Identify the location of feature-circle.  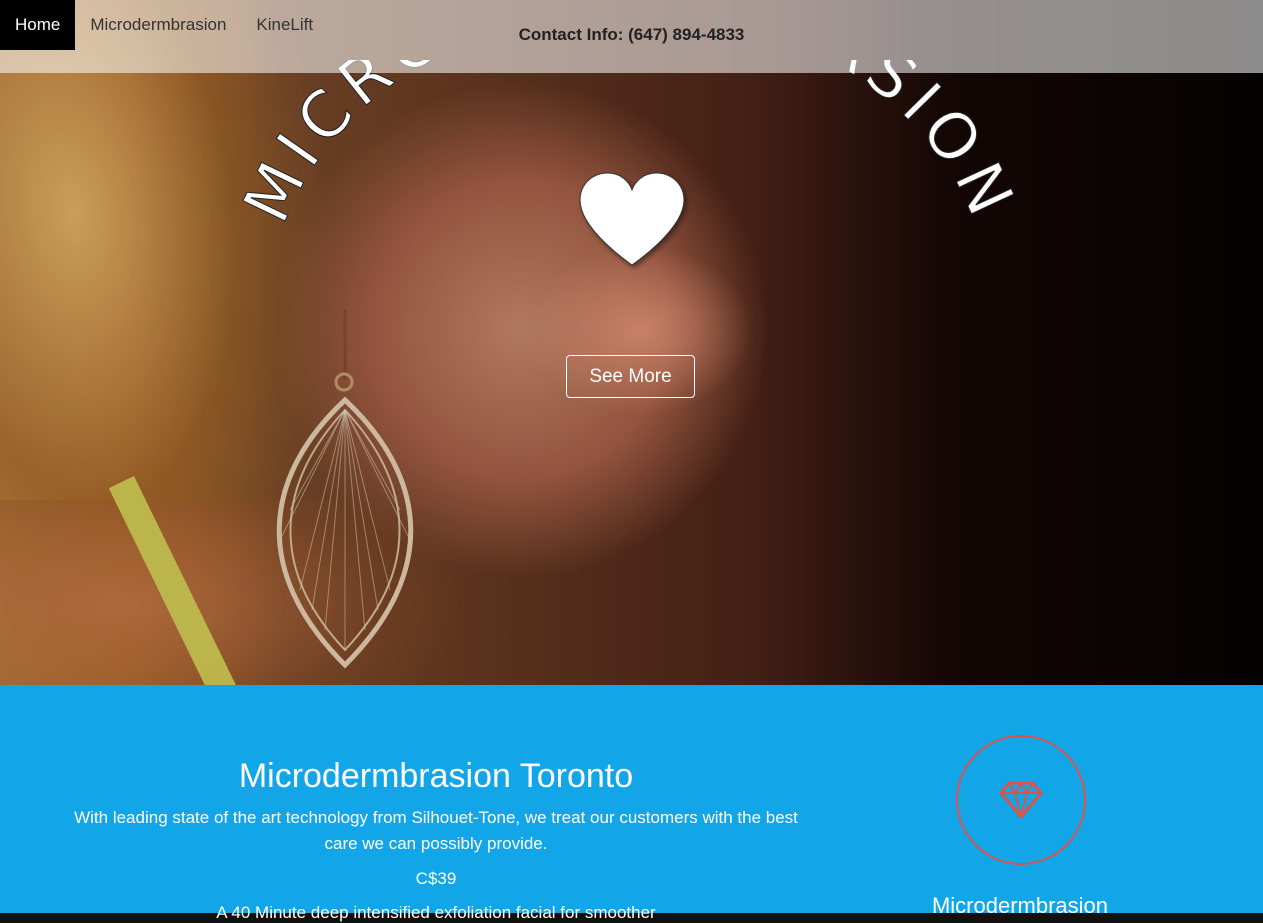
(1021, 800).